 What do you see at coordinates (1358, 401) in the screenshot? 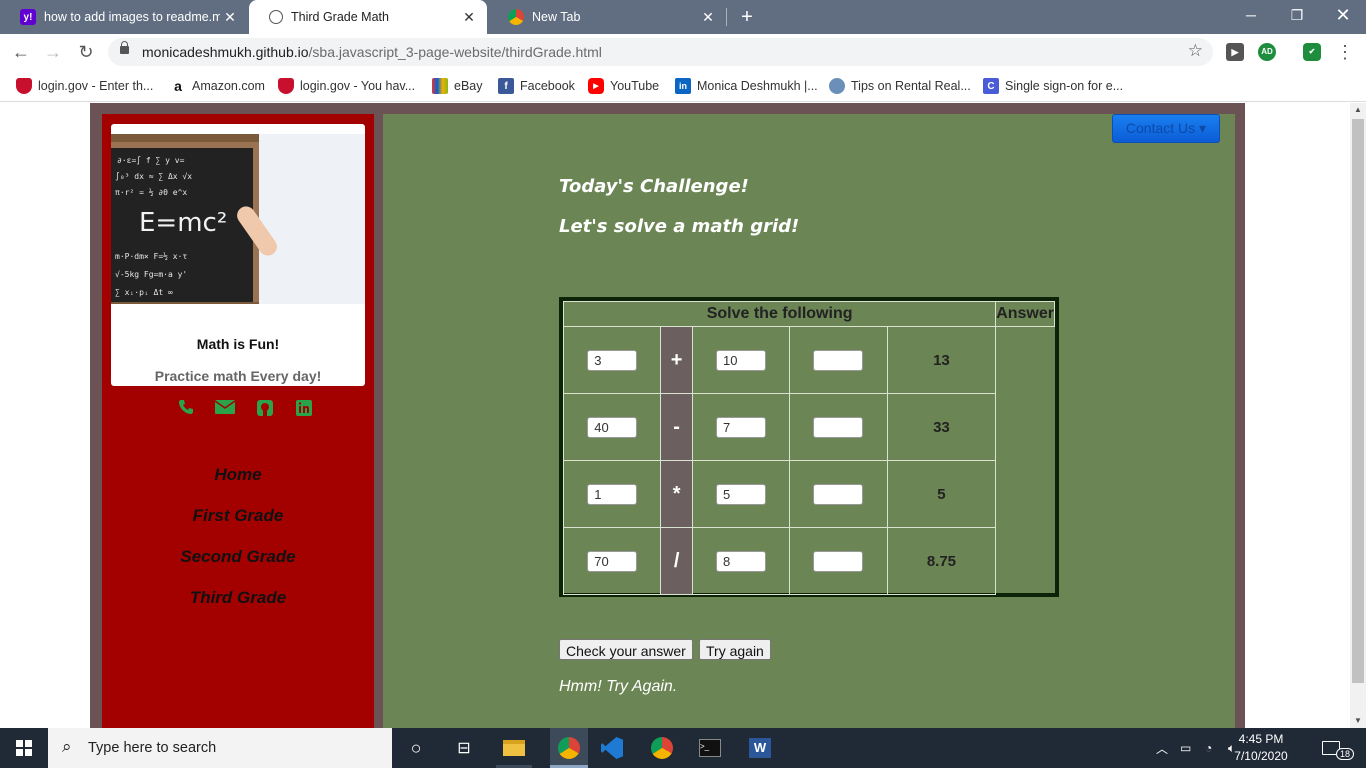
I see `scrollbar-thumb` at bounding box center [1358, 401].